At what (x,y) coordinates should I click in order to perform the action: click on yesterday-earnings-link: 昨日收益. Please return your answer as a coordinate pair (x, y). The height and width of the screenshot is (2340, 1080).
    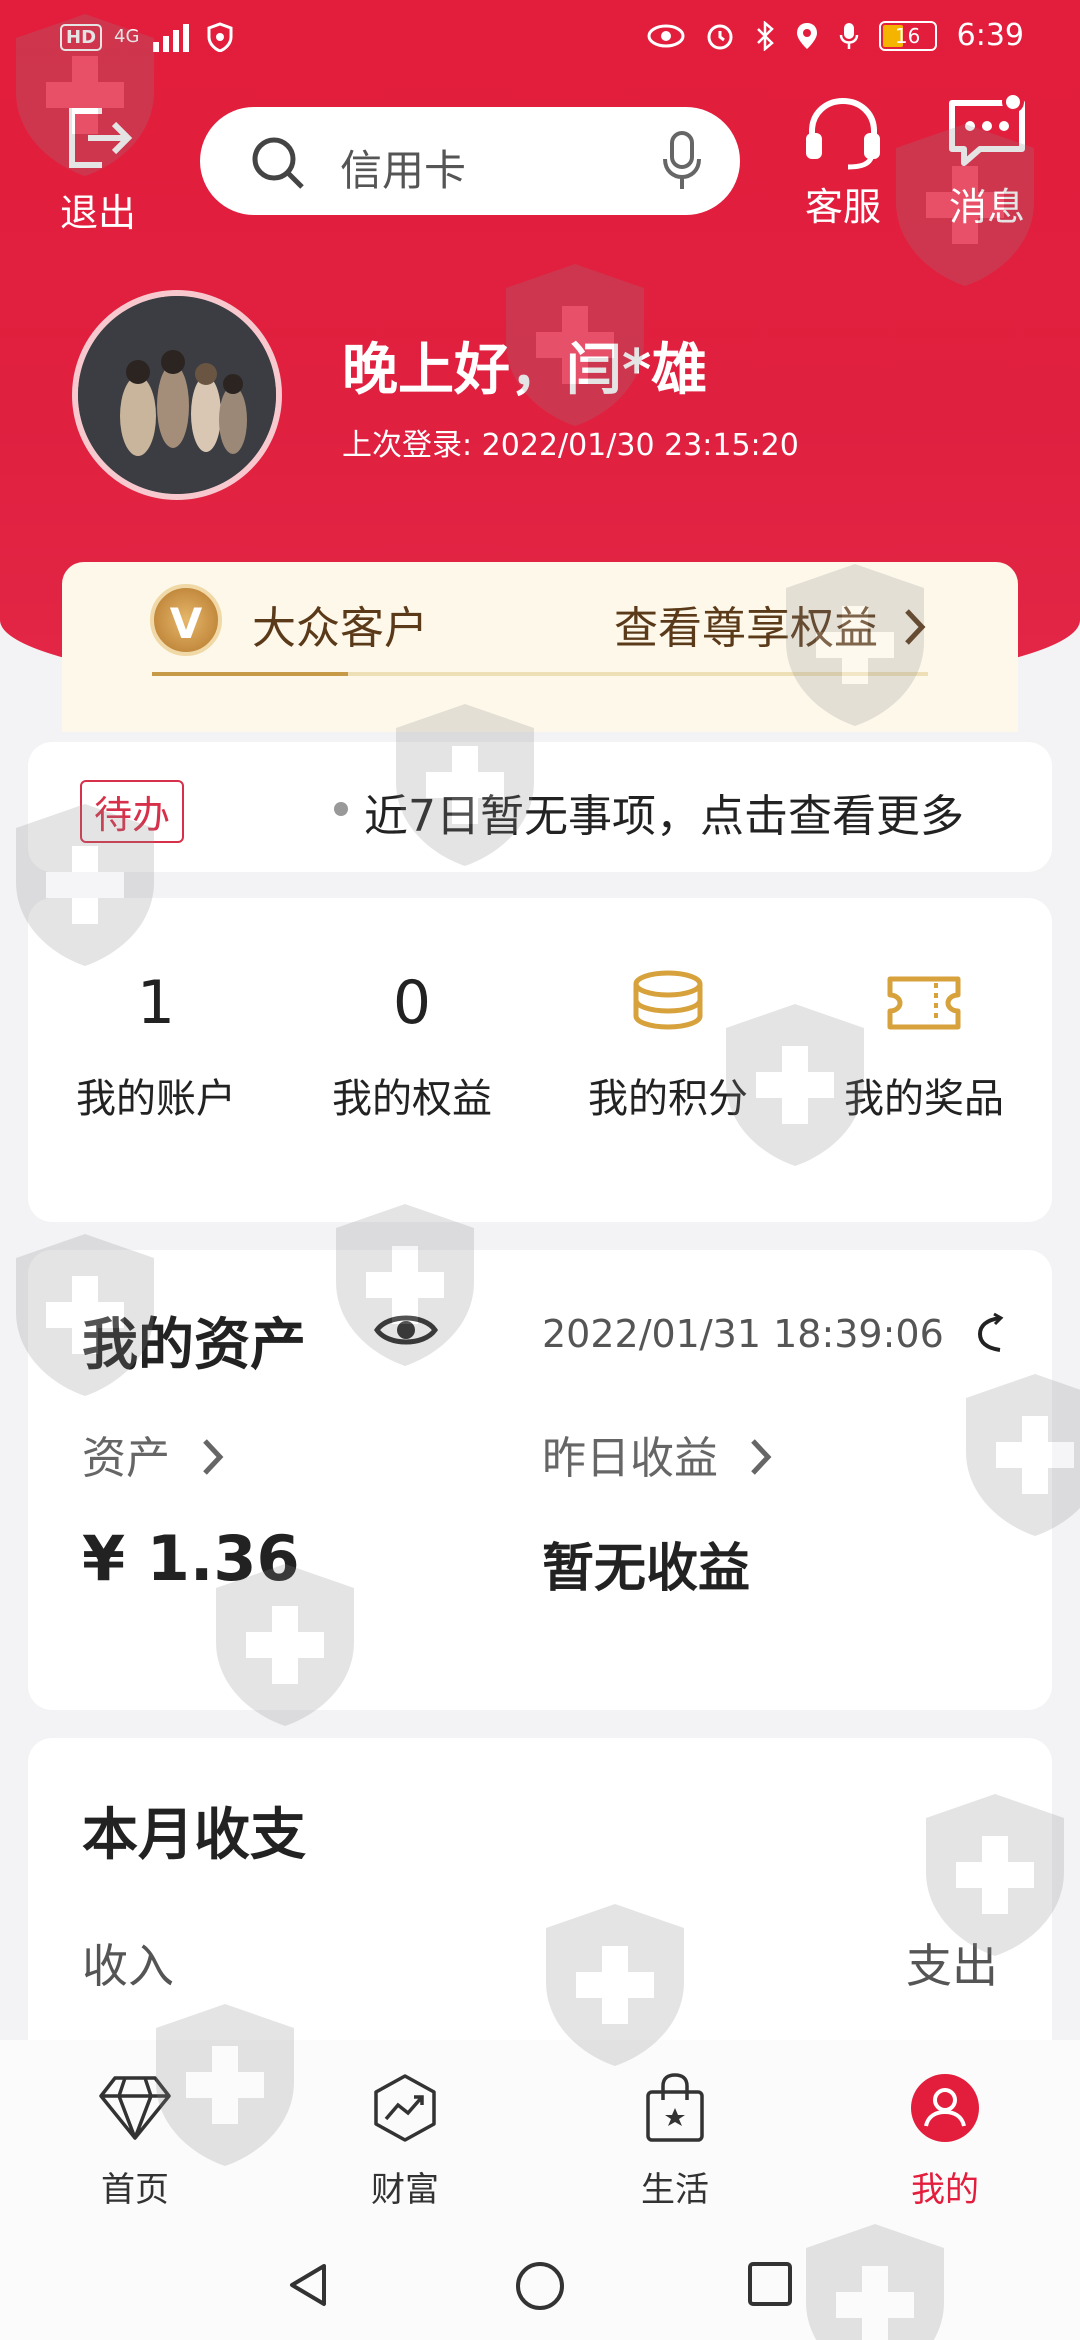
    Looking at the image, I should click on (658, 1454).